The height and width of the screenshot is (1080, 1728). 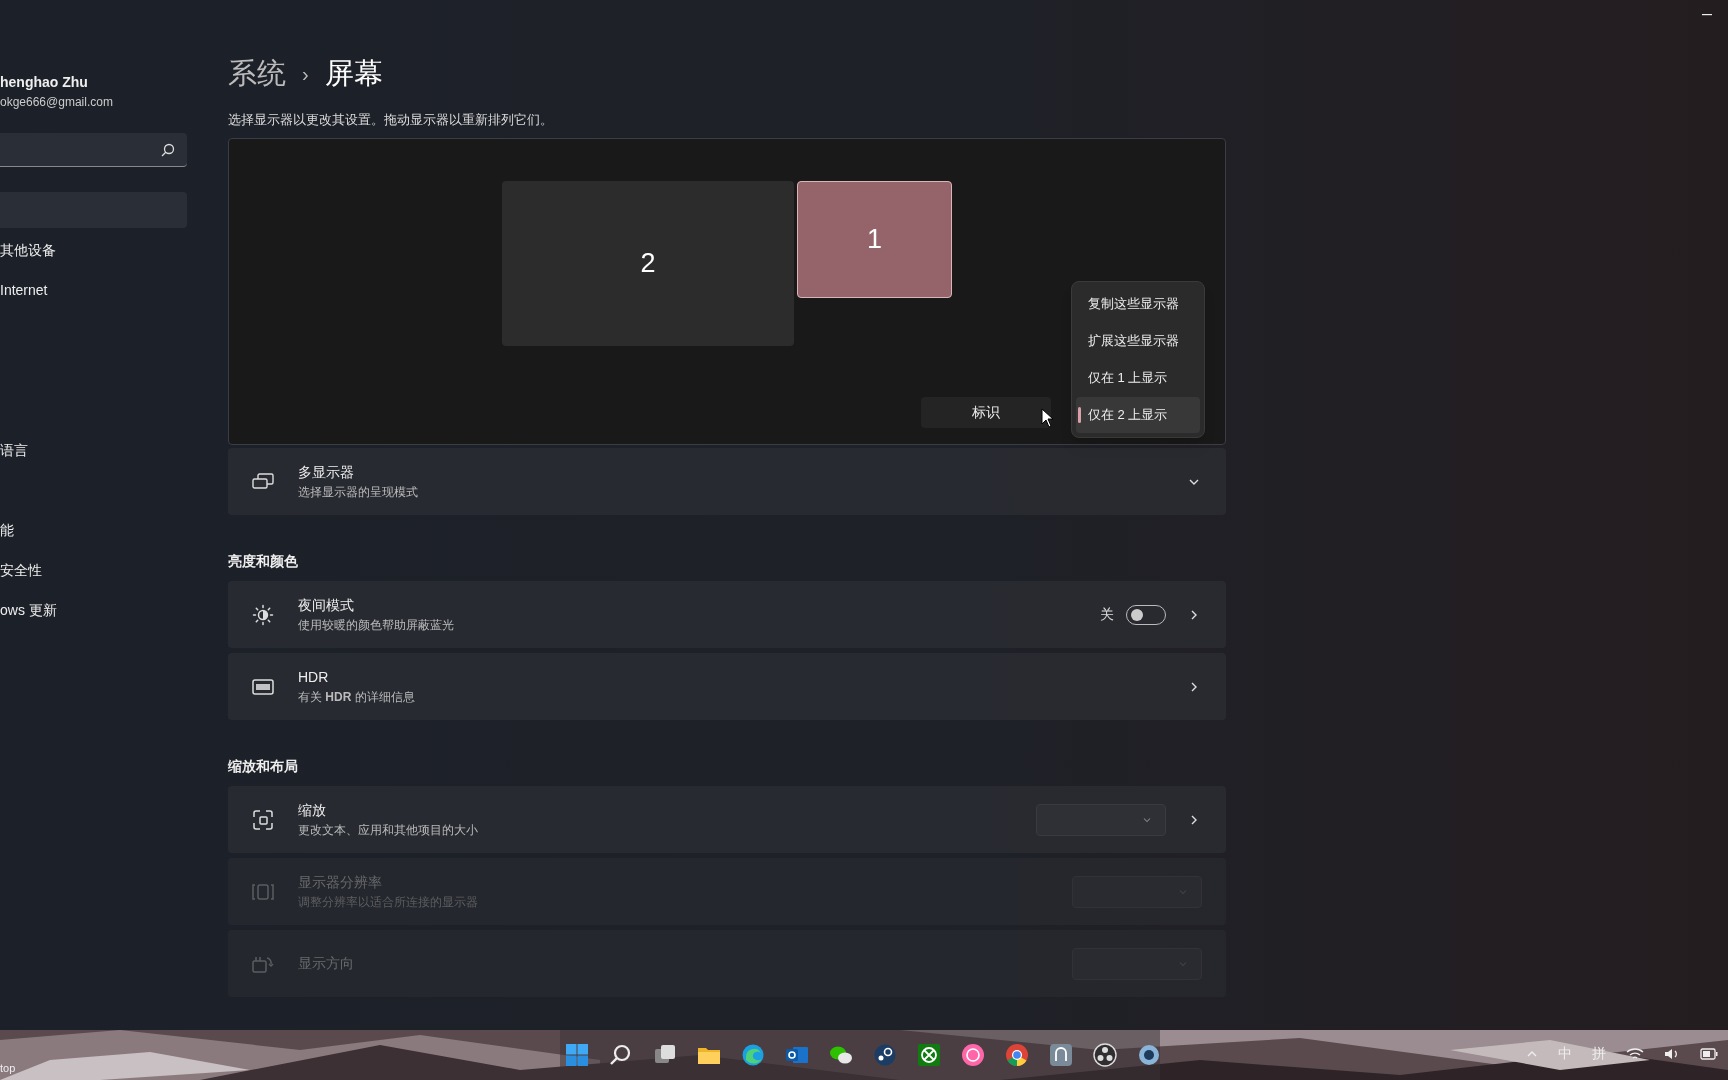 What do you see at coordinates (1138, 415) in the screenshot?
I see `menu-item: 仅在 2 上显示` at bounding box center [1138, 415].